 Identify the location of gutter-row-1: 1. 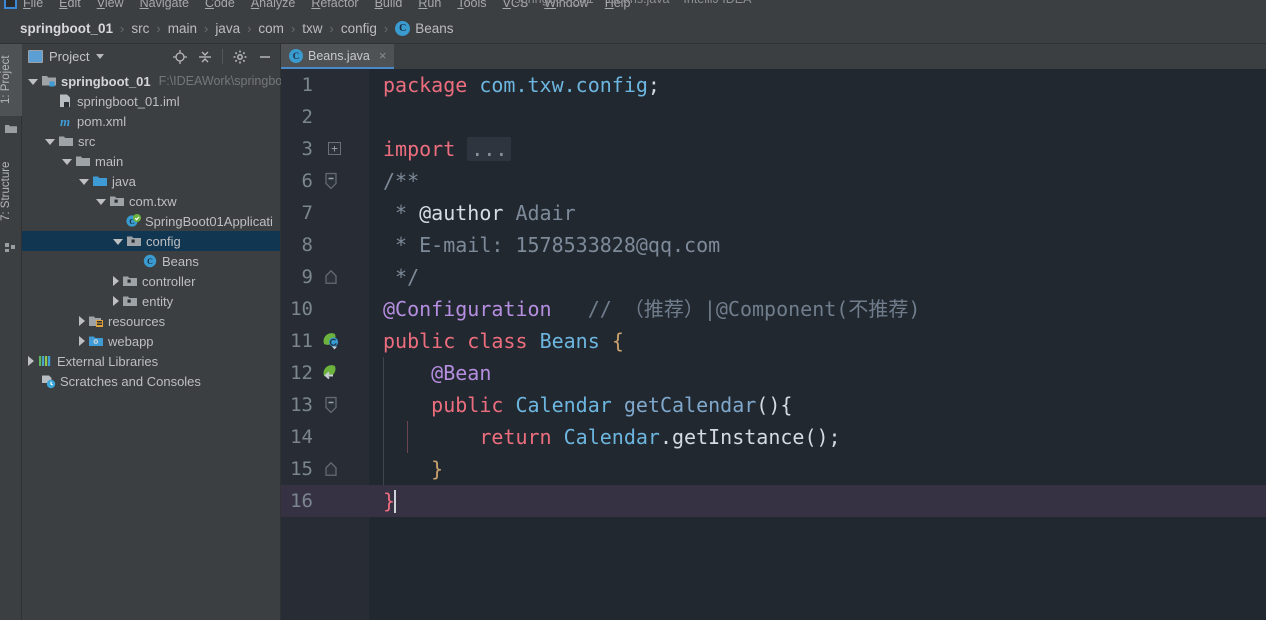
(325, 85).